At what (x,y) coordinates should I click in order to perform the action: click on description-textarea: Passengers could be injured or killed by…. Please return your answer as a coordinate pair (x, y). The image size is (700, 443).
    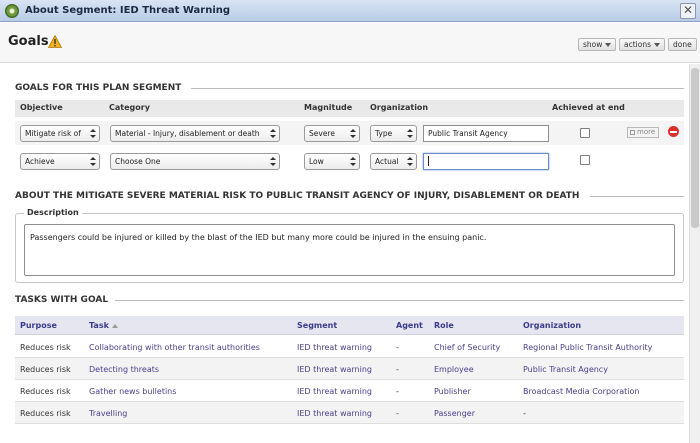
    Looking at the image, I should click on (349, 250).